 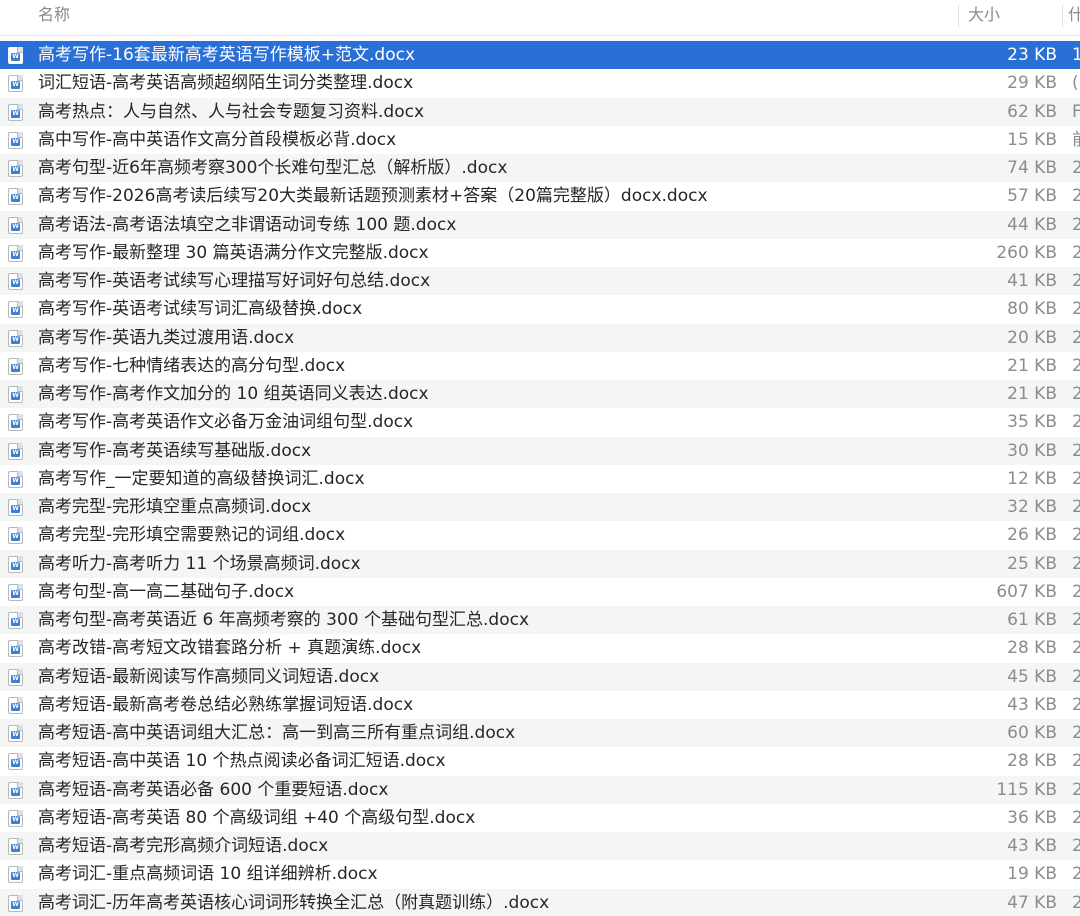 I want to click on file-row: W 高考短语-高中英语 10 个热点阅读必备词汇短语.docx 28 KB 2, so click(x=540, y=761).